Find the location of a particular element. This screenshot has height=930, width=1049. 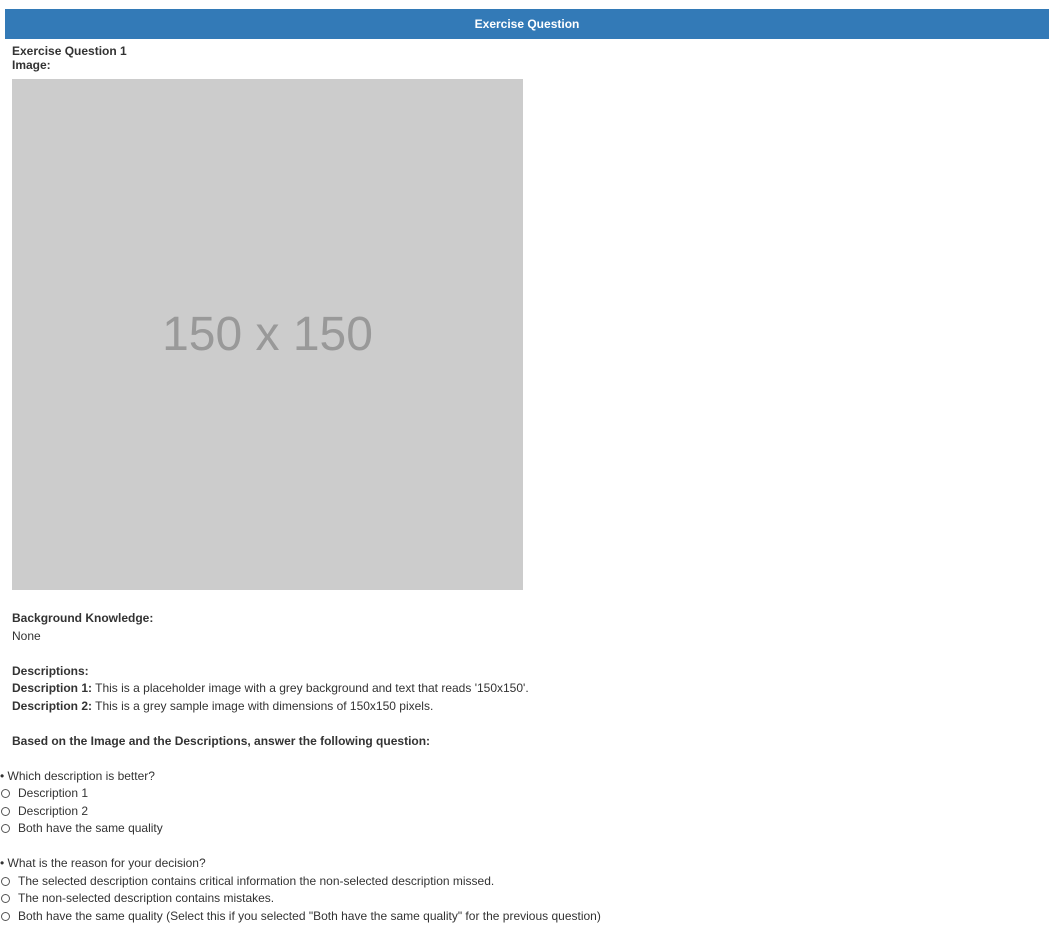

background-value: None is located at coordinates (26, 635).